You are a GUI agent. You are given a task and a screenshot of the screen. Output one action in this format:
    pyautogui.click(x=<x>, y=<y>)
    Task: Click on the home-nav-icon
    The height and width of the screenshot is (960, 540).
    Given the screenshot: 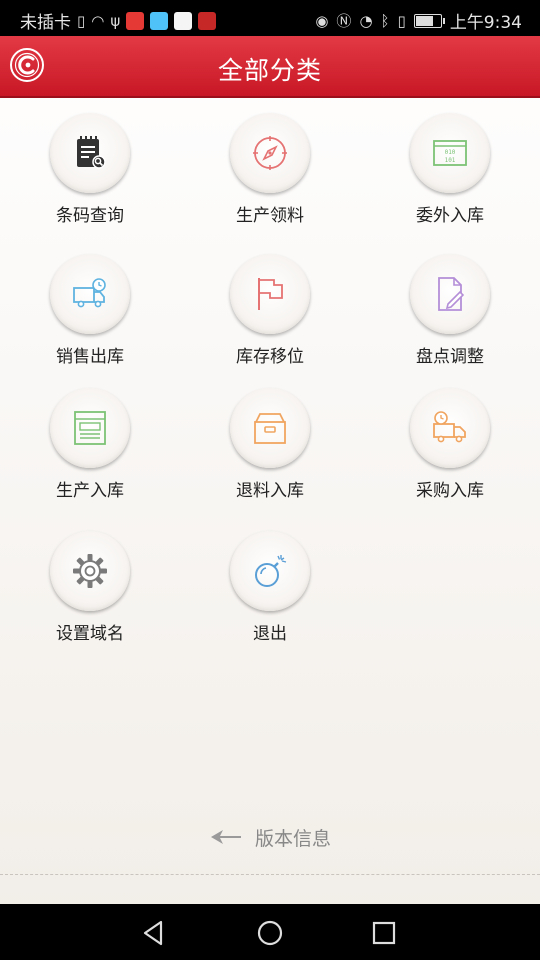 What is the action you would take?
    pyautogui.click(x=270, y=933)
    